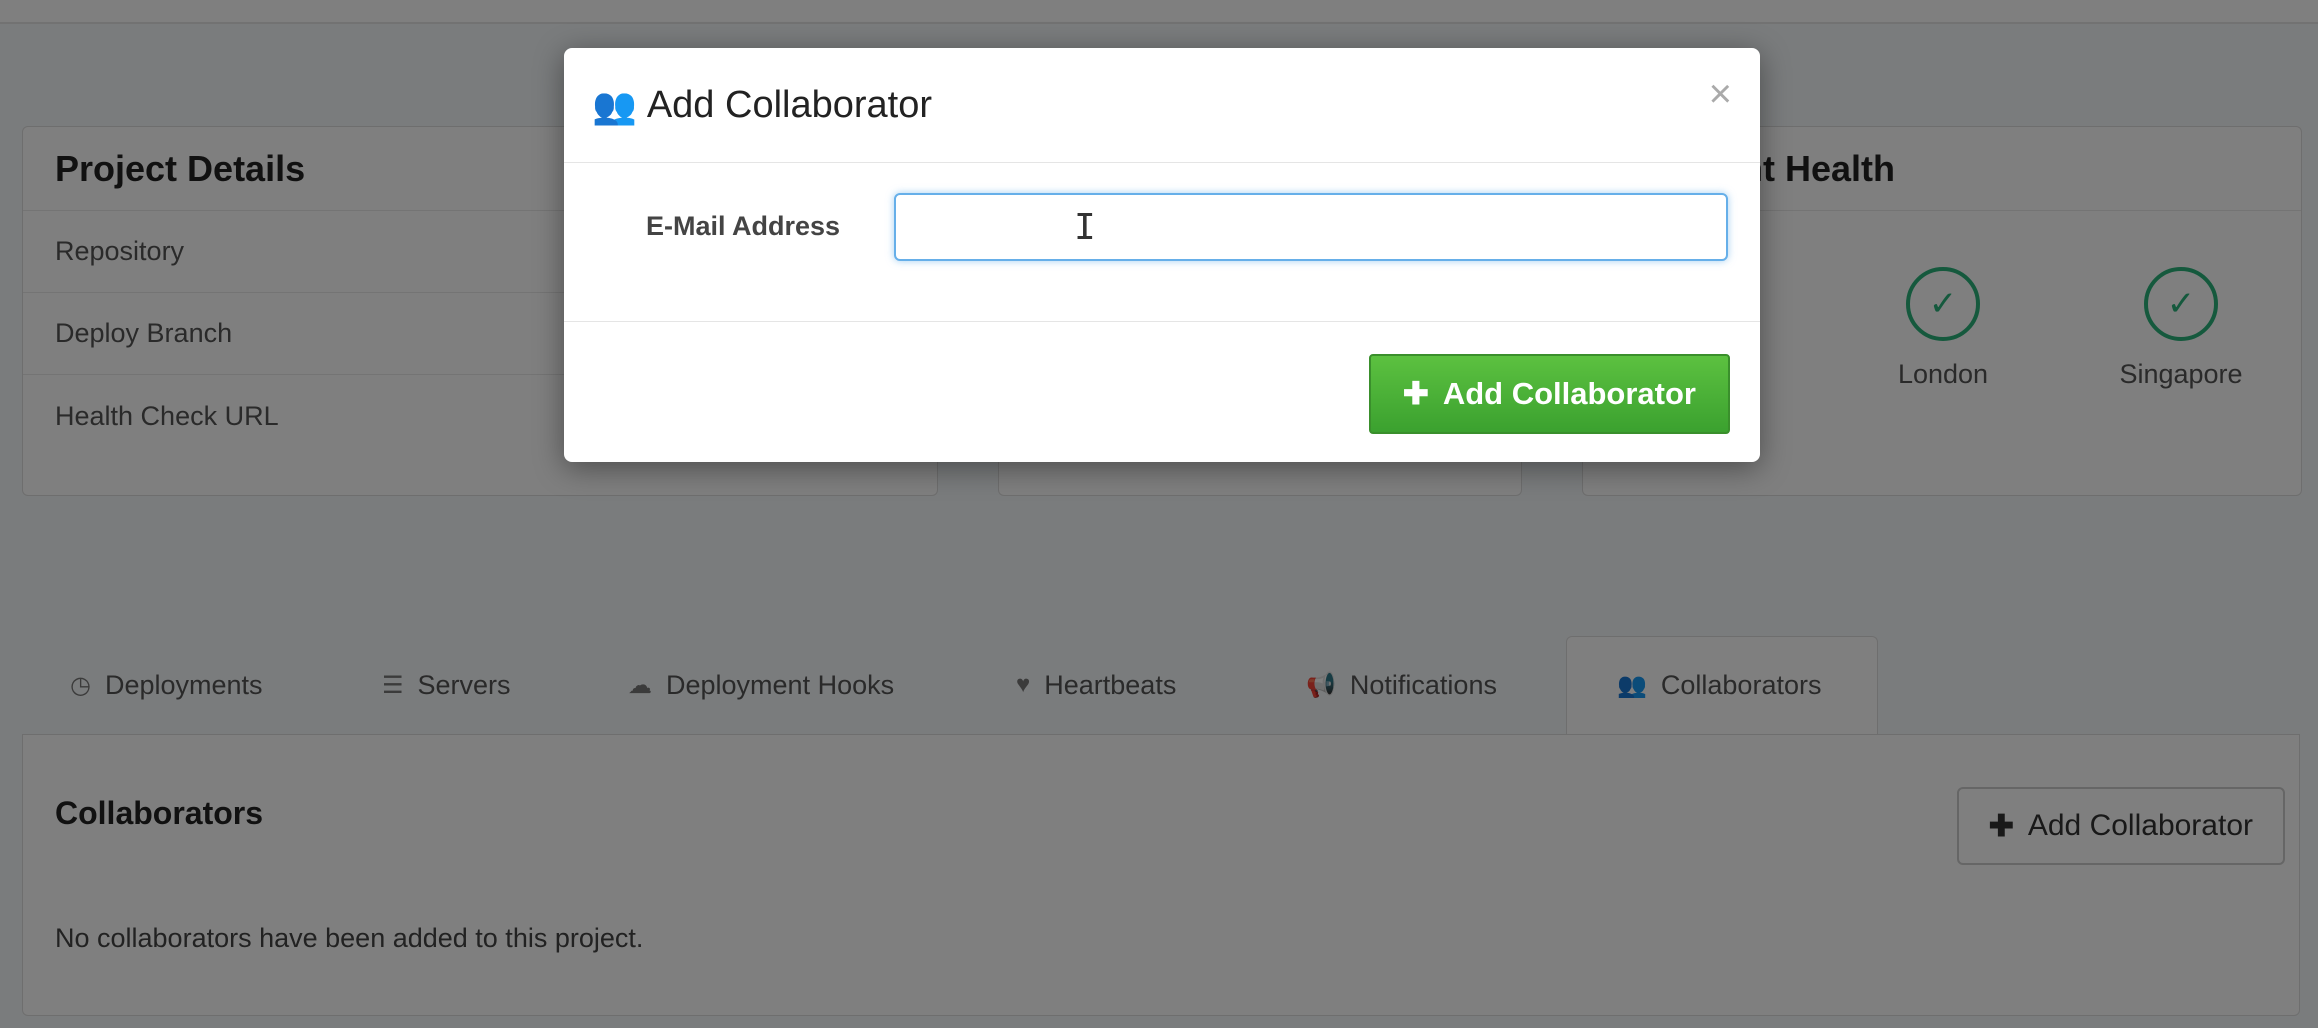 The width and height of the screenshot is (2318, 1028). Describe the element at coordinates (1085, 227) in the screenshot. I see `text-cursor-icon: I` at that location.